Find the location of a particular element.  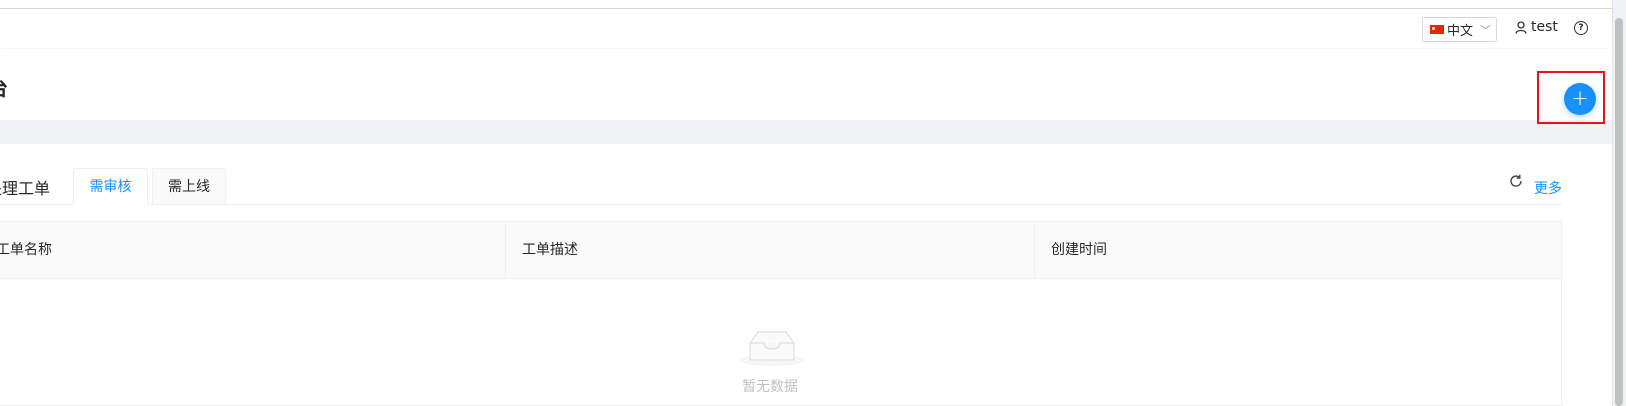

scrollbar-thumb is located at coordinates (1619, 212).